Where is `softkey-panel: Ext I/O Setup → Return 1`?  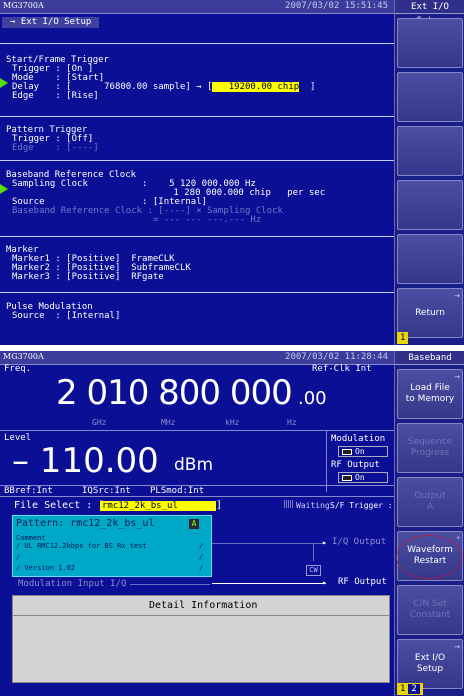 softkey-panel: Ext I/O Setup → Return 1 is located at coordinates (429, 172).